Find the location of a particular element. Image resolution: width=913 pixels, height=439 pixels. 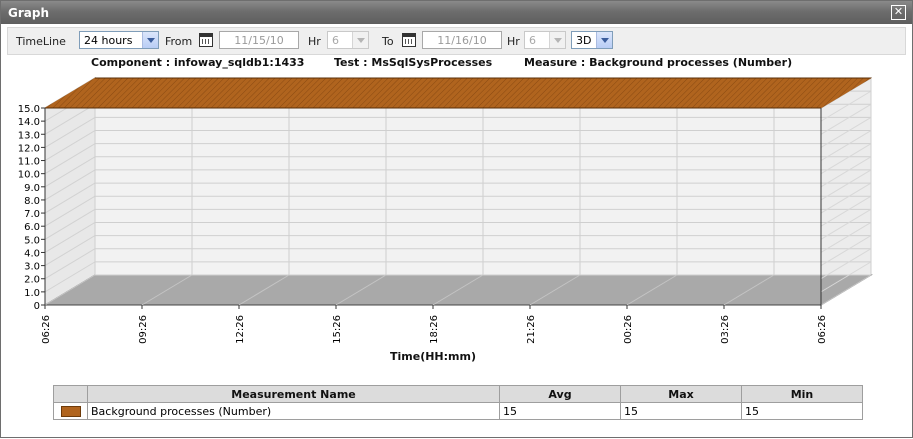

y-tick-label: 5.0 is located at coordinates (32, 240).